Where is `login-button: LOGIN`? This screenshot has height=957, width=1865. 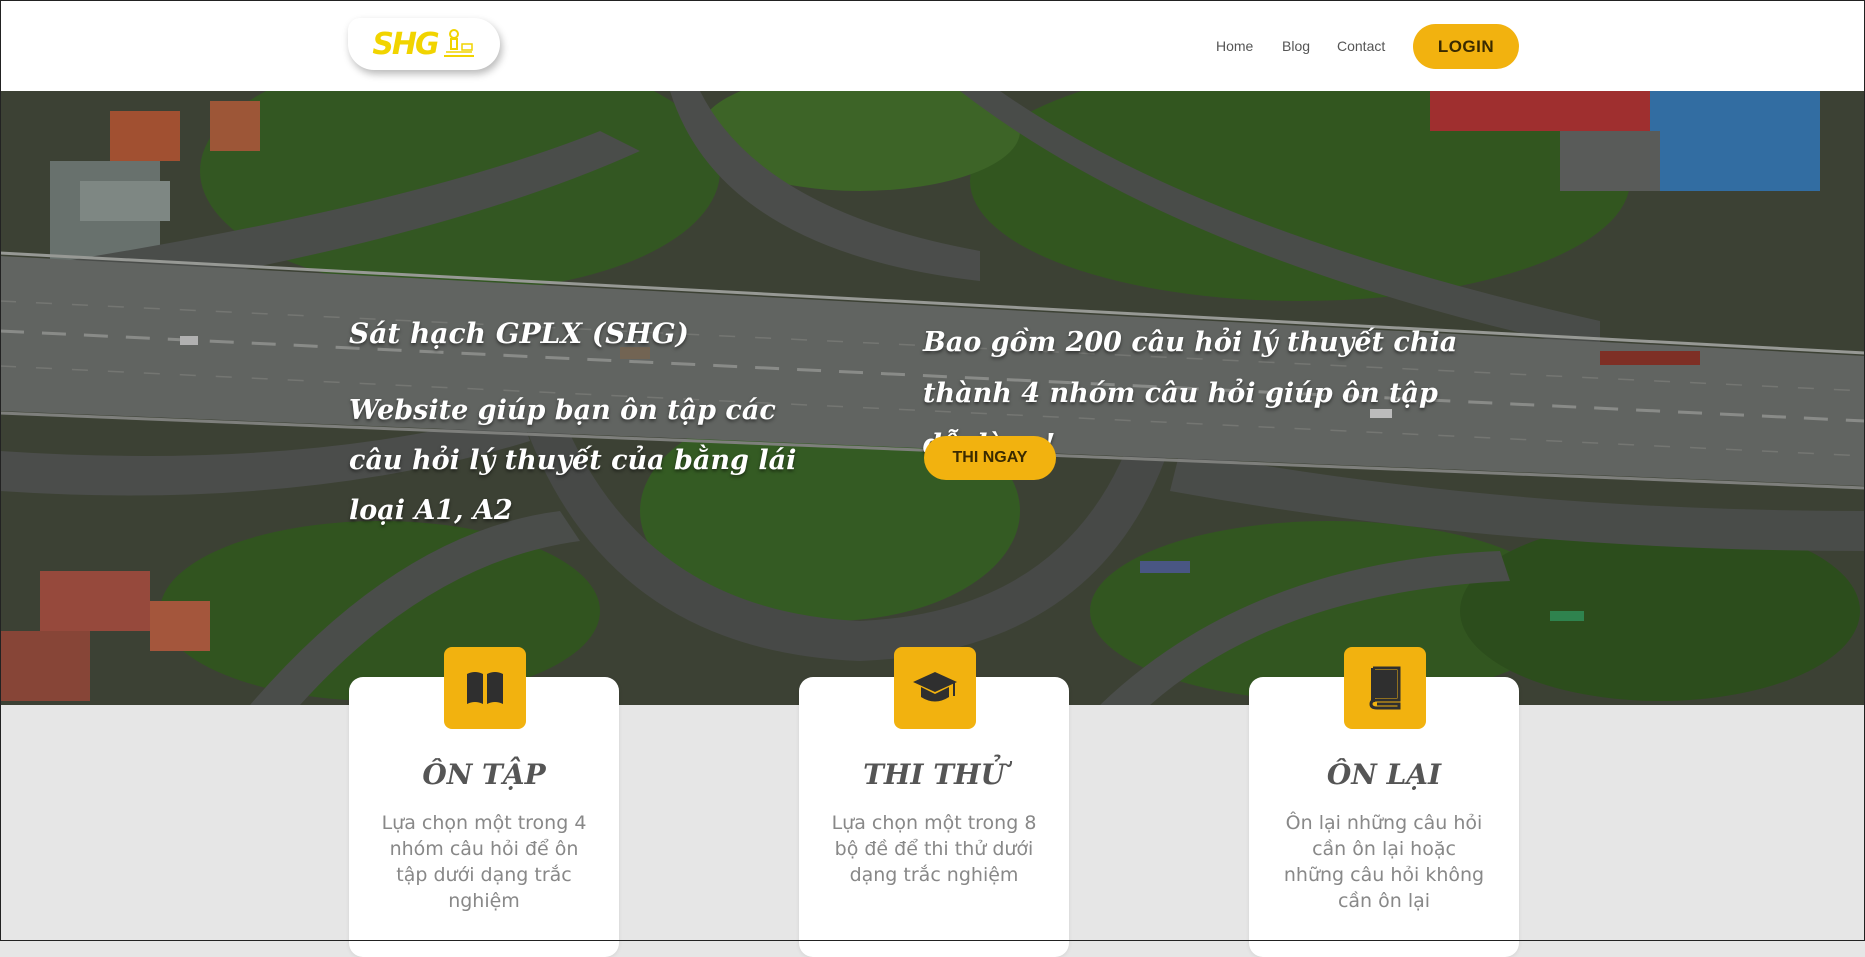
login-button: LOGIN is located at coordinates (1466, 46).